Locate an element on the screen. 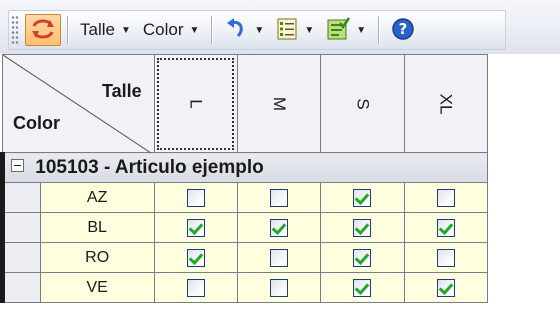 The image size is (560, 329). column-header-m: M is located at coordinates (279, 103).